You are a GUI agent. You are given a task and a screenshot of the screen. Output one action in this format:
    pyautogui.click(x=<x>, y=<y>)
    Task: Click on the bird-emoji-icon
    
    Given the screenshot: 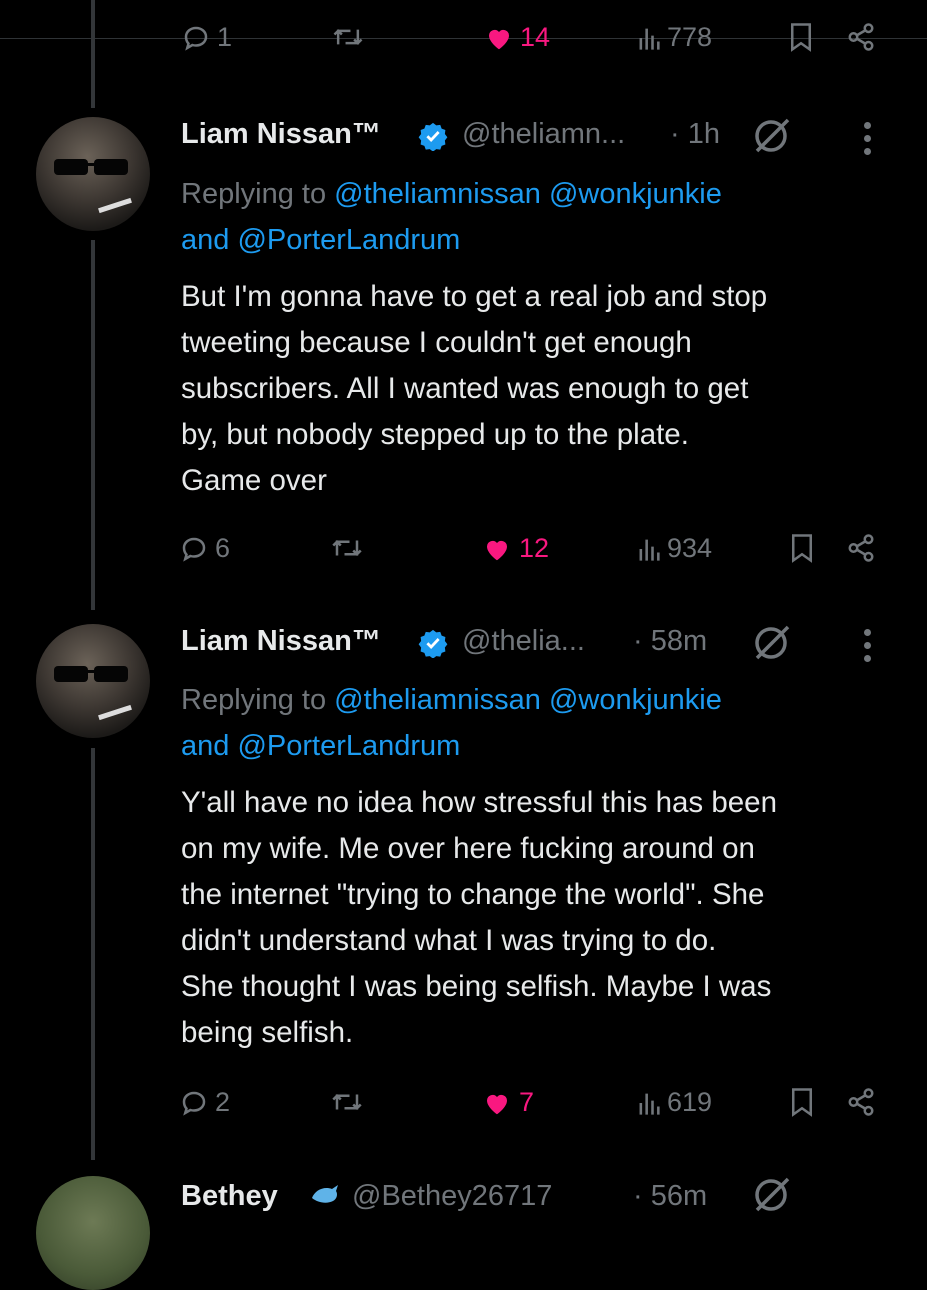 What is the action you would take?
    pyautogui.click(x=325, y=1194)
    